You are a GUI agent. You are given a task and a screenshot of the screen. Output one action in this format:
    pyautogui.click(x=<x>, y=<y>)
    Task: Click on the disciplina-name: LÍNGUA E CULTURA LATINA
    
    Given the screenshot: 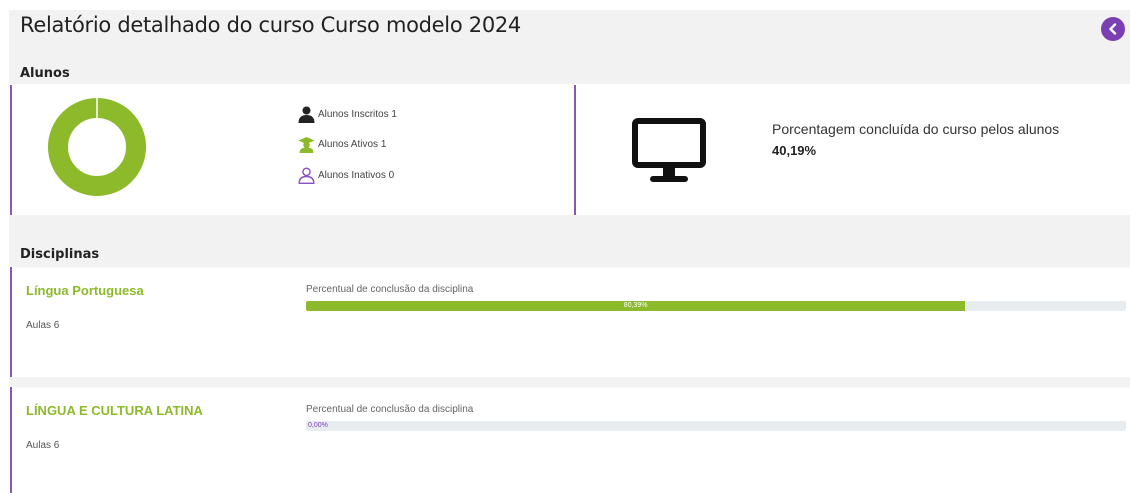 What is the action you would take?
    pyautogui.click(x=114, y=410)
    